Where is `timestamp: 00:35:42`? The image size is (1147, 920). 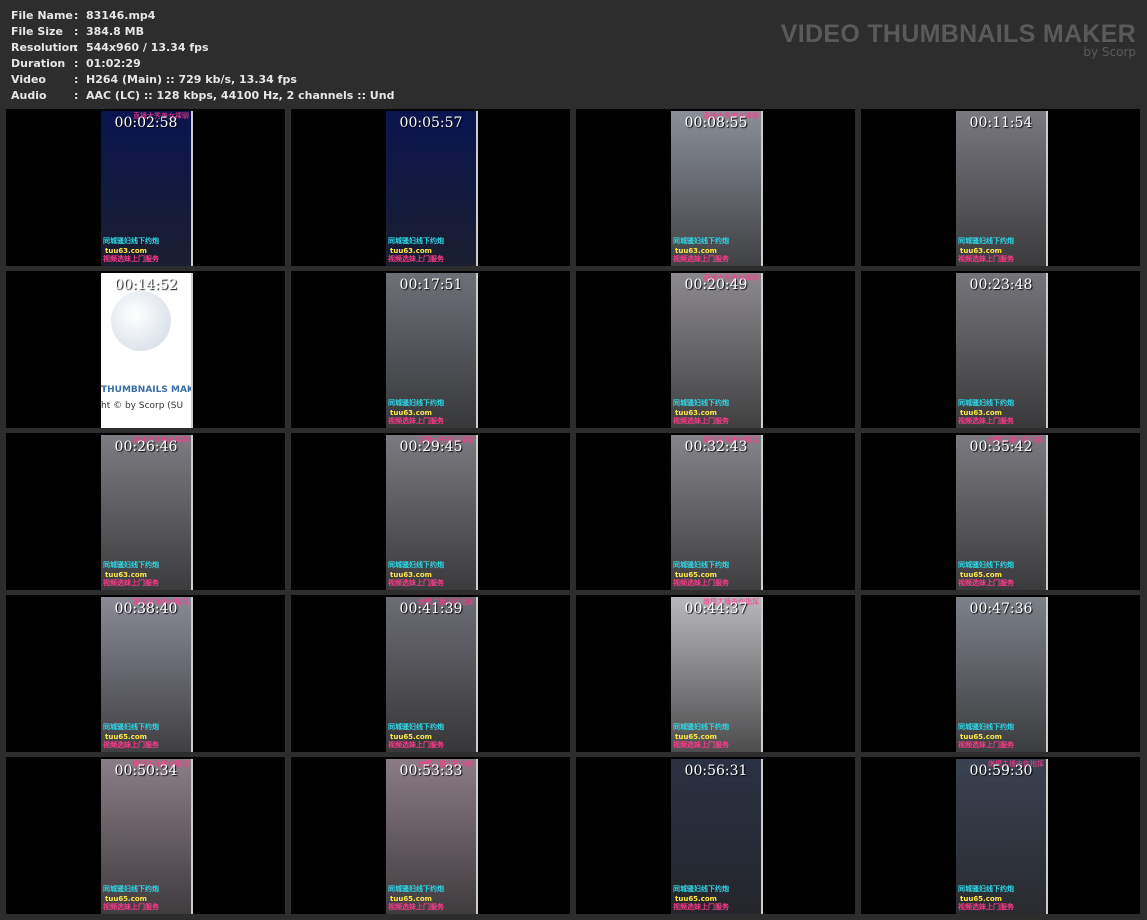 timestamp: 00:35:42 is located at coordinates (1001, 447).